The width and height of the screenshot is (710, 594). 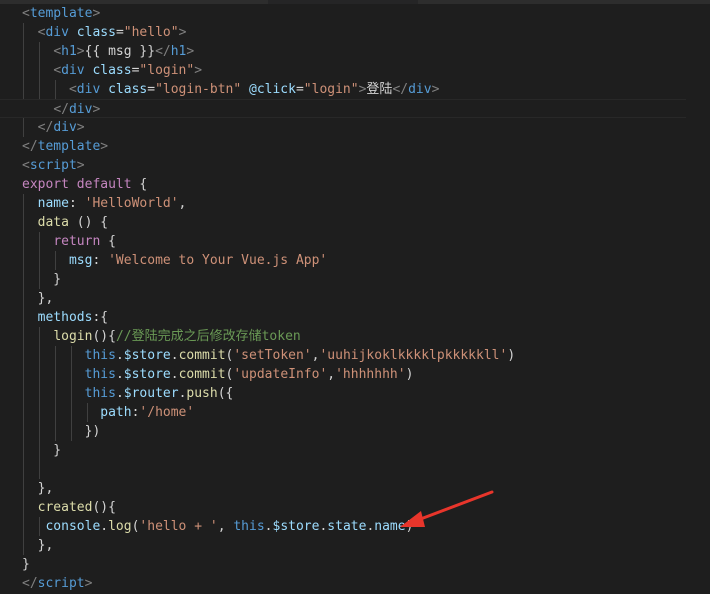 What do you see at coordinates (161, 336) in the screenshot?
I see `code-line-text: login(){//登陆完成之后修改存储token` at bounding box center [161, 336].